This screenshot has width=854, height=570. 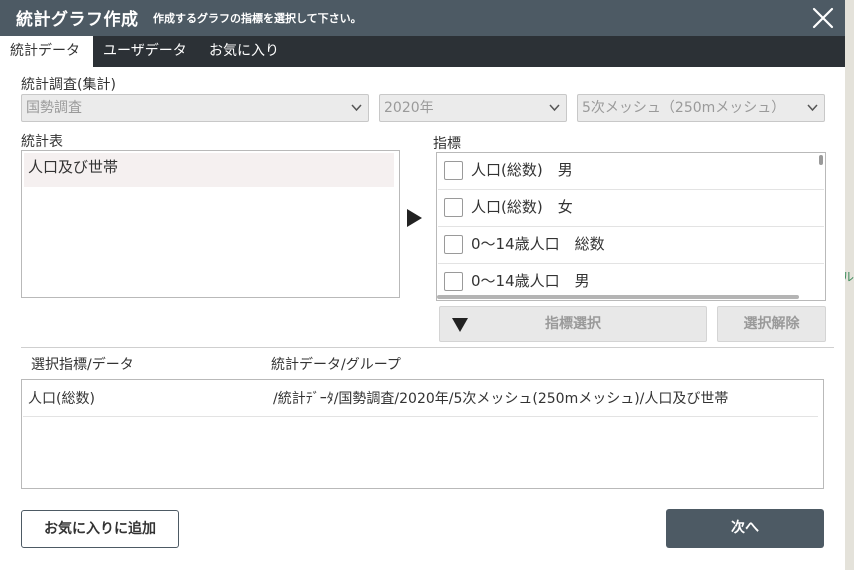 I want to click on deselect-label: 選択解除, so click(x=771, y=324).